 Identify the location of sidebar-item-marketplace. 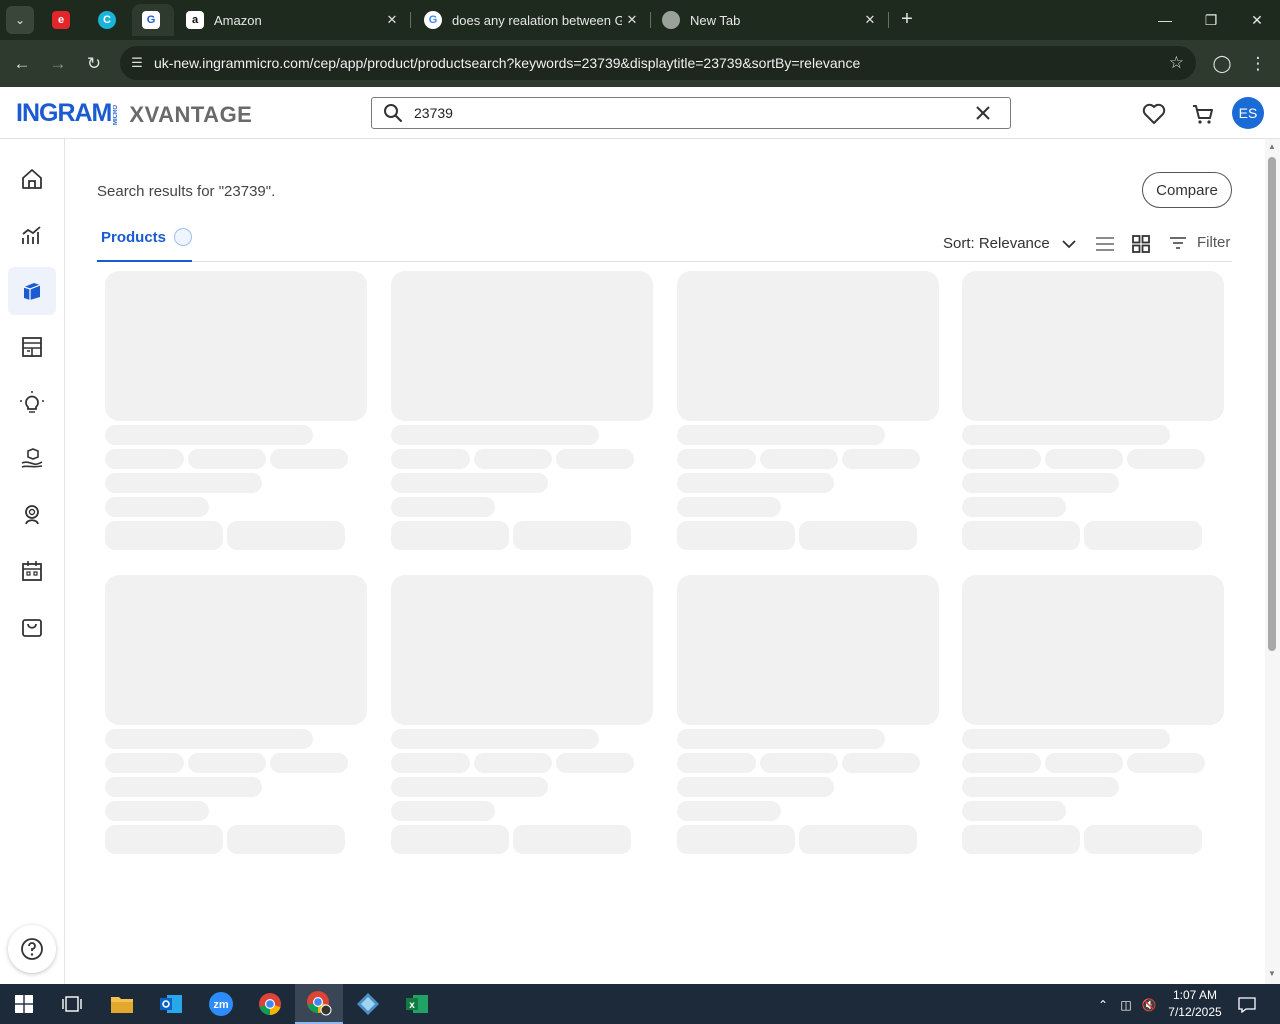
(32, 347).